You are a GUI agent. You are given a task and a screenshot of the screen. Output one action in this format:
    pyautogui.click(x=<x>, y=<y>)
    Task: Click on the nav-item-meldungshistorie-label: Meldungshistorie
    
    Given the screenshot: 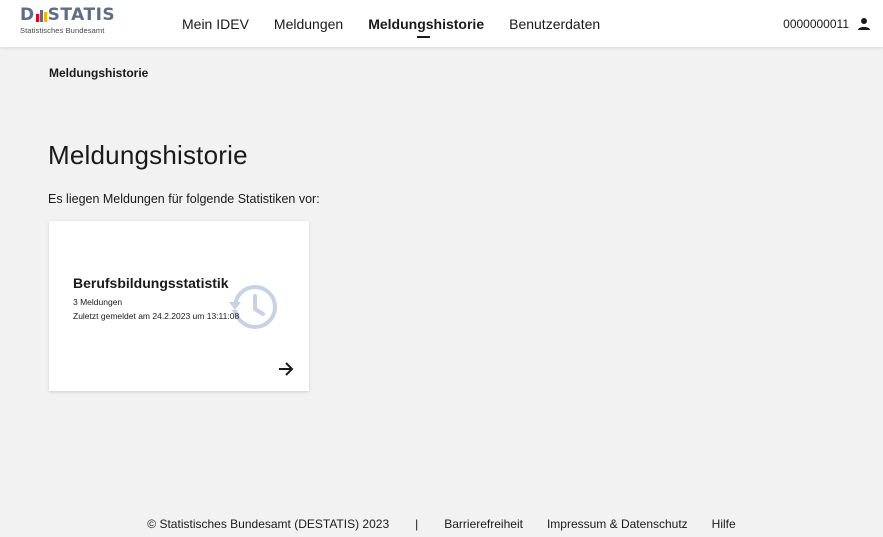 What is the action you would take?
    pyautogui.click(x=426, y=23)
    